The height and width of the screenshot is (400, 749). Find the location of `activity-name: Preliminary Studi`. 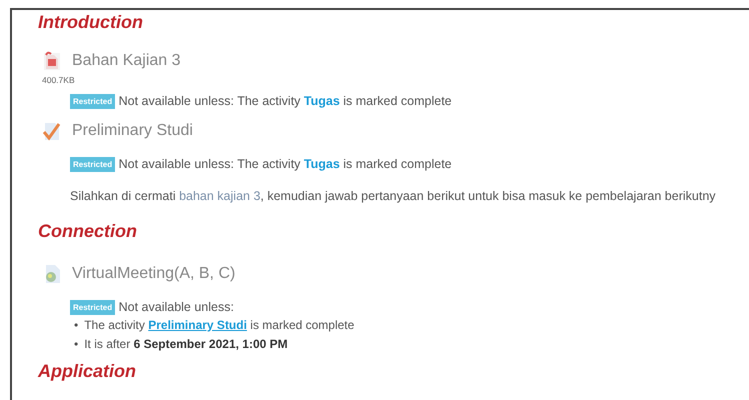

activity-name: Preliminary Studi is located at coordinates (132, 131).